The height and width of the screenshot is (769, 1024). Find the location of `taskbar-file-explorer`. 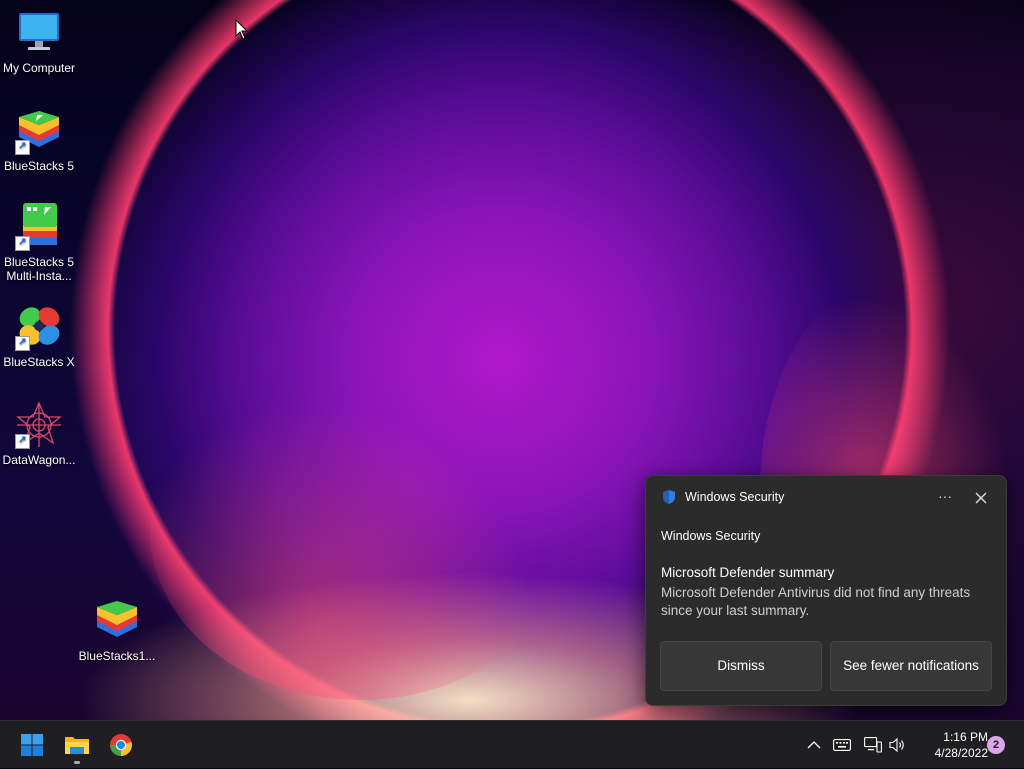

taskbar-file-explorer is located at coordinates (77, 745).